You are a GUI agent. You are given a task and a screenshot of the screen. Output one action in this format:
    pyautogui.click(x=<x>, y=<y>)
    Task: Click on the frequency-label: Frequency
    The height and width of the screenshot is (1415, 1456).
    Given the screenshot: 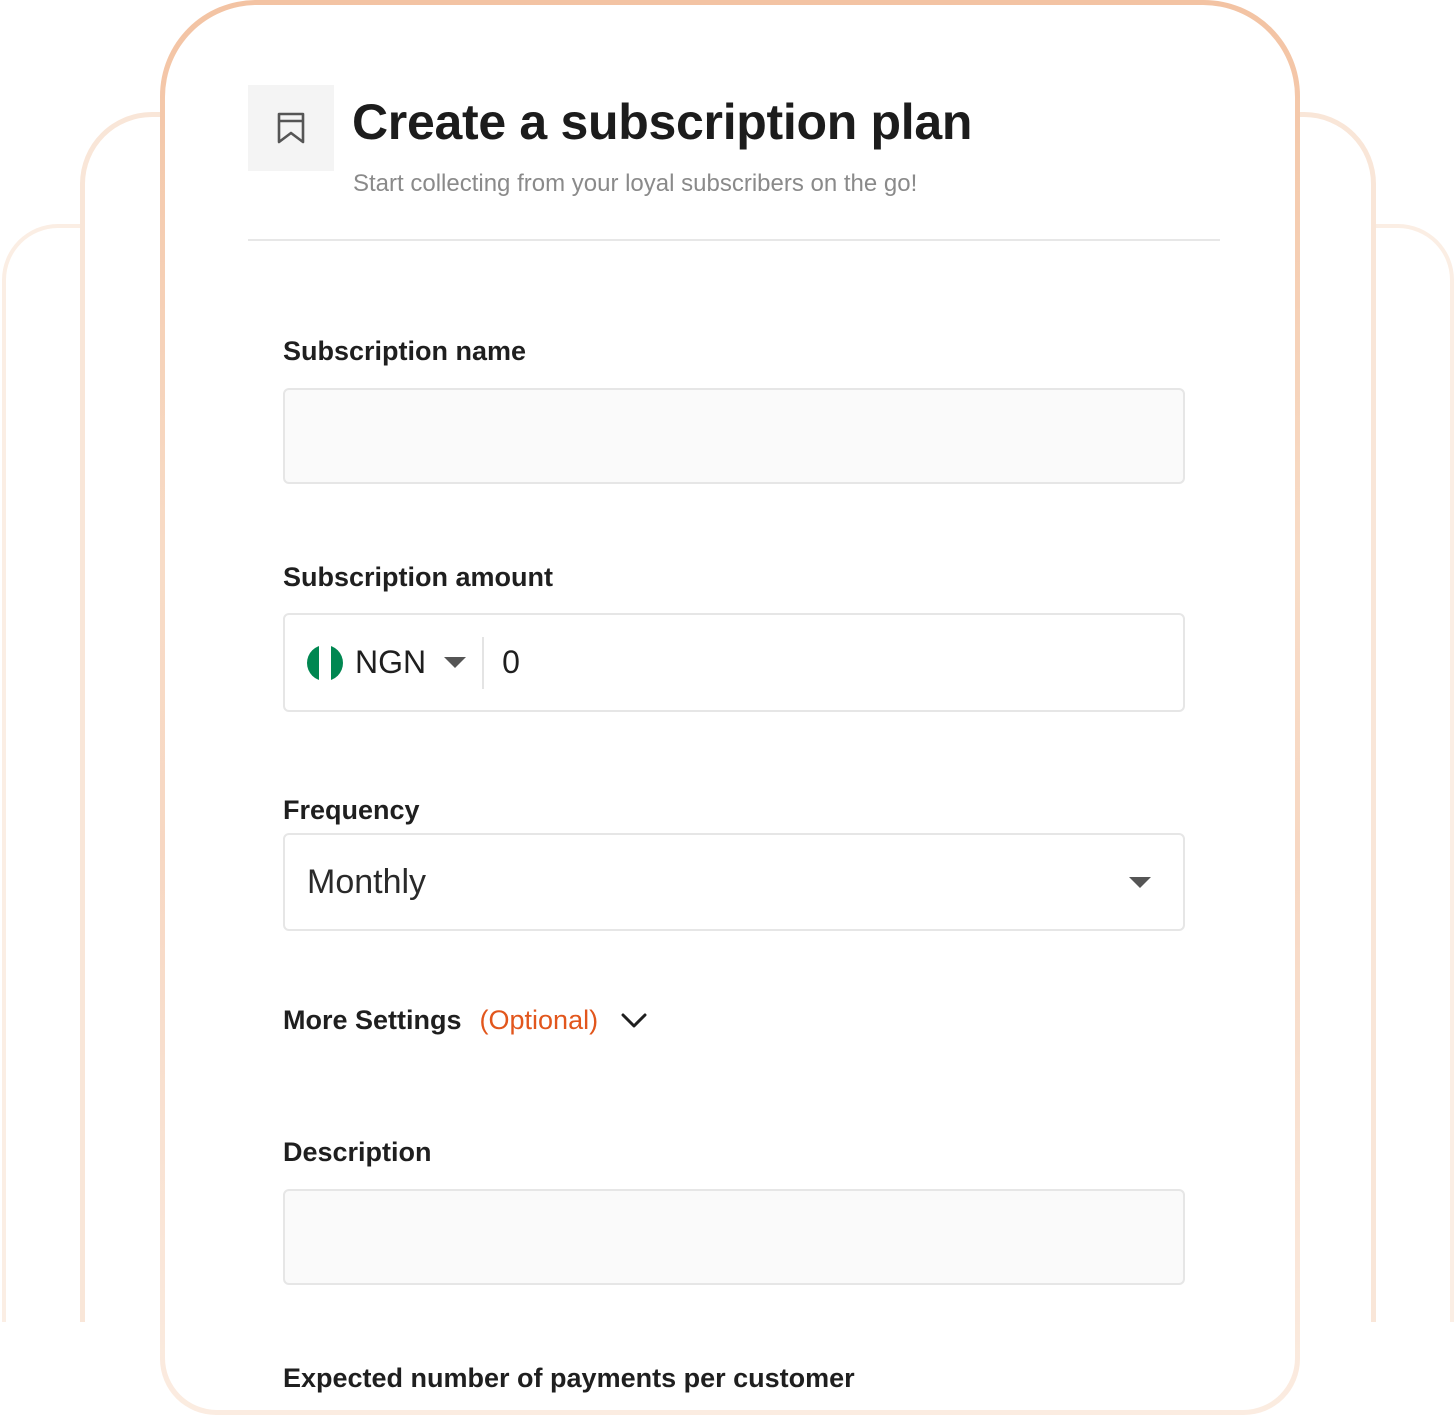 What is the action you would take?
    pyautogui.click(x=351, y=810)
    